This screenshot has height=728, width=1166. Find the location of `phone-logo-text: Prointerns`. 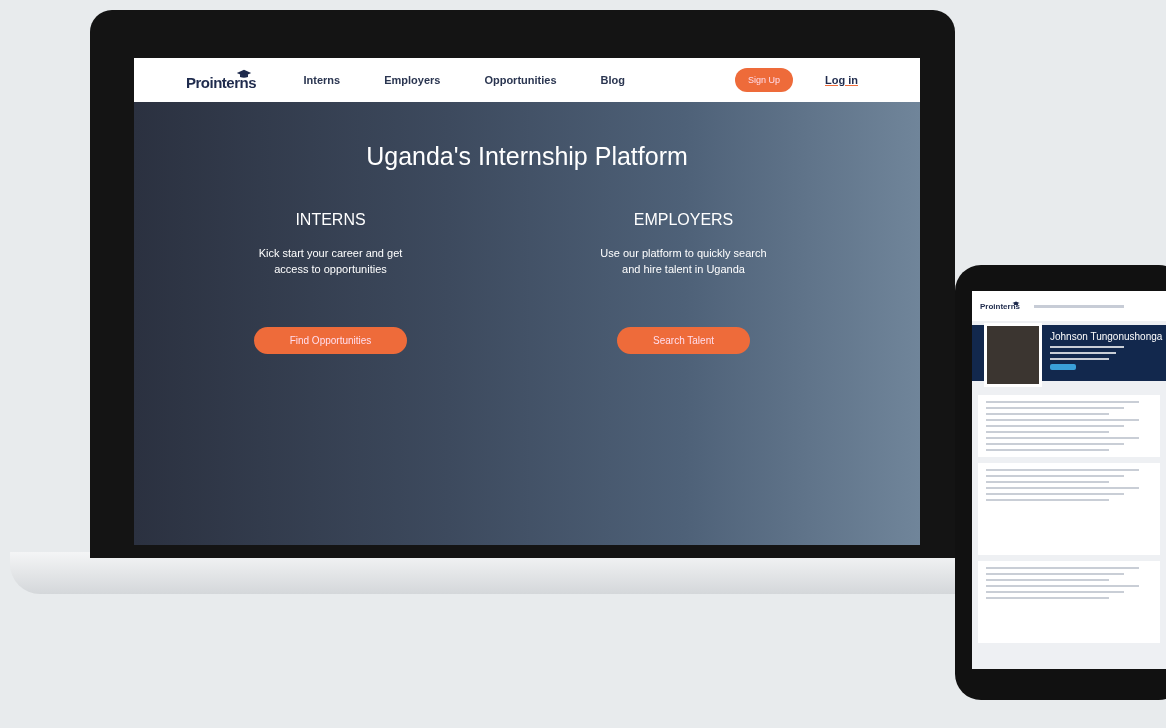

phone-logo-text: Prointerns is located at coordinates (1000, 307).